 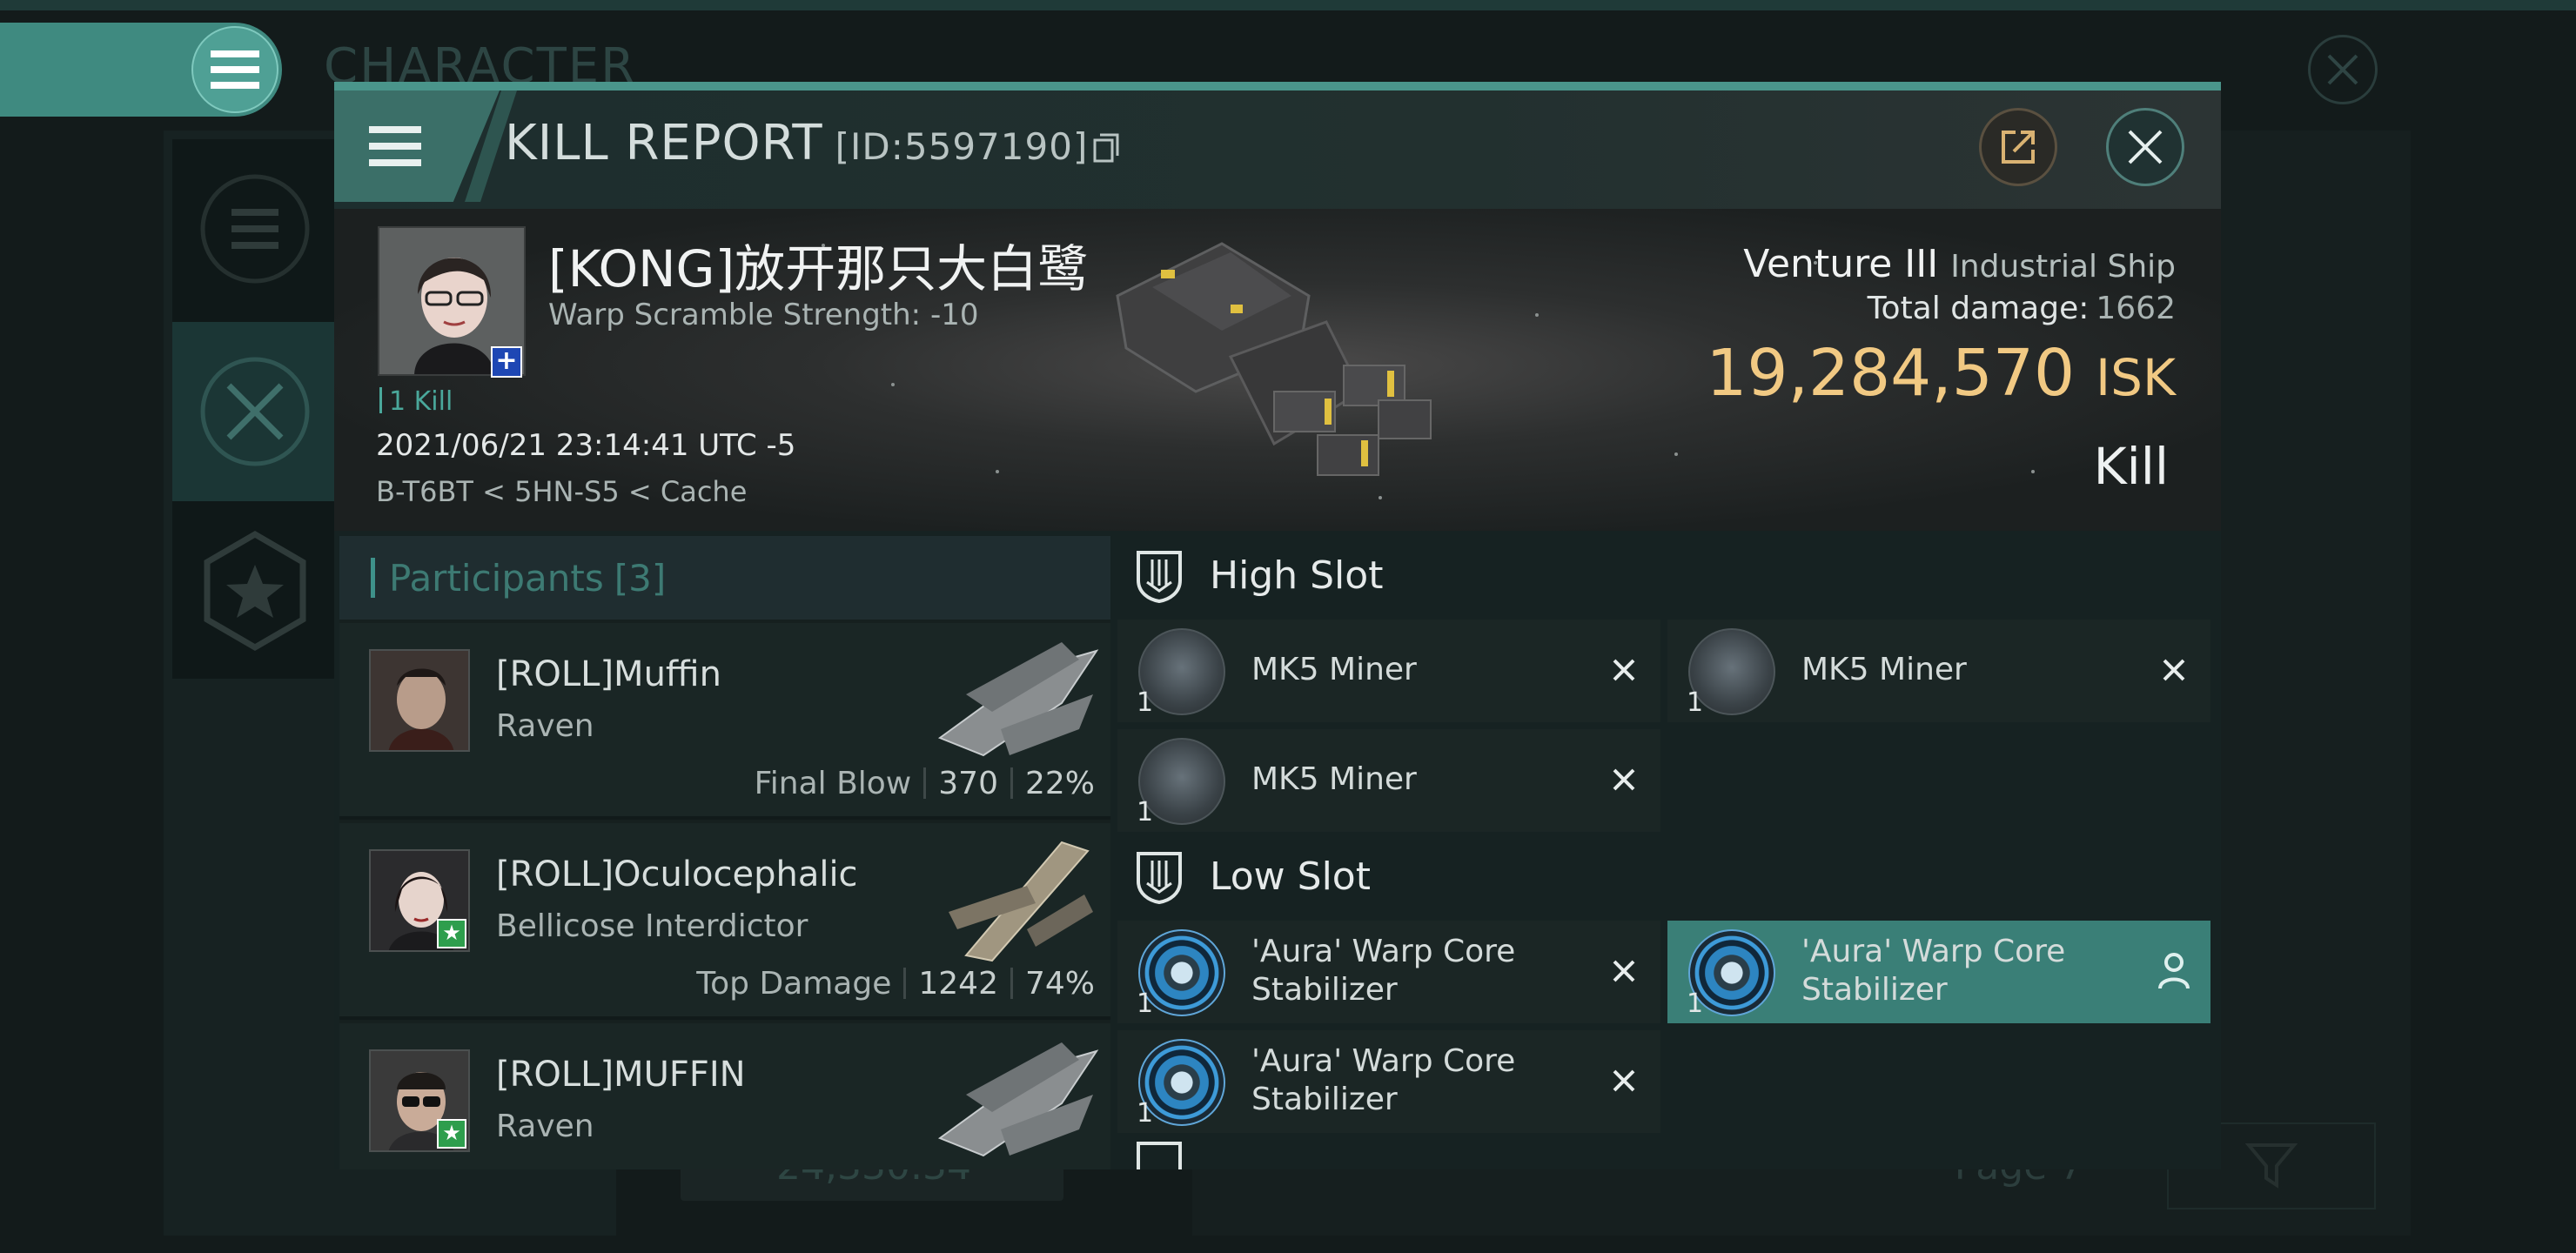 I want to click on share-icon, so click(x=2018, y=147).